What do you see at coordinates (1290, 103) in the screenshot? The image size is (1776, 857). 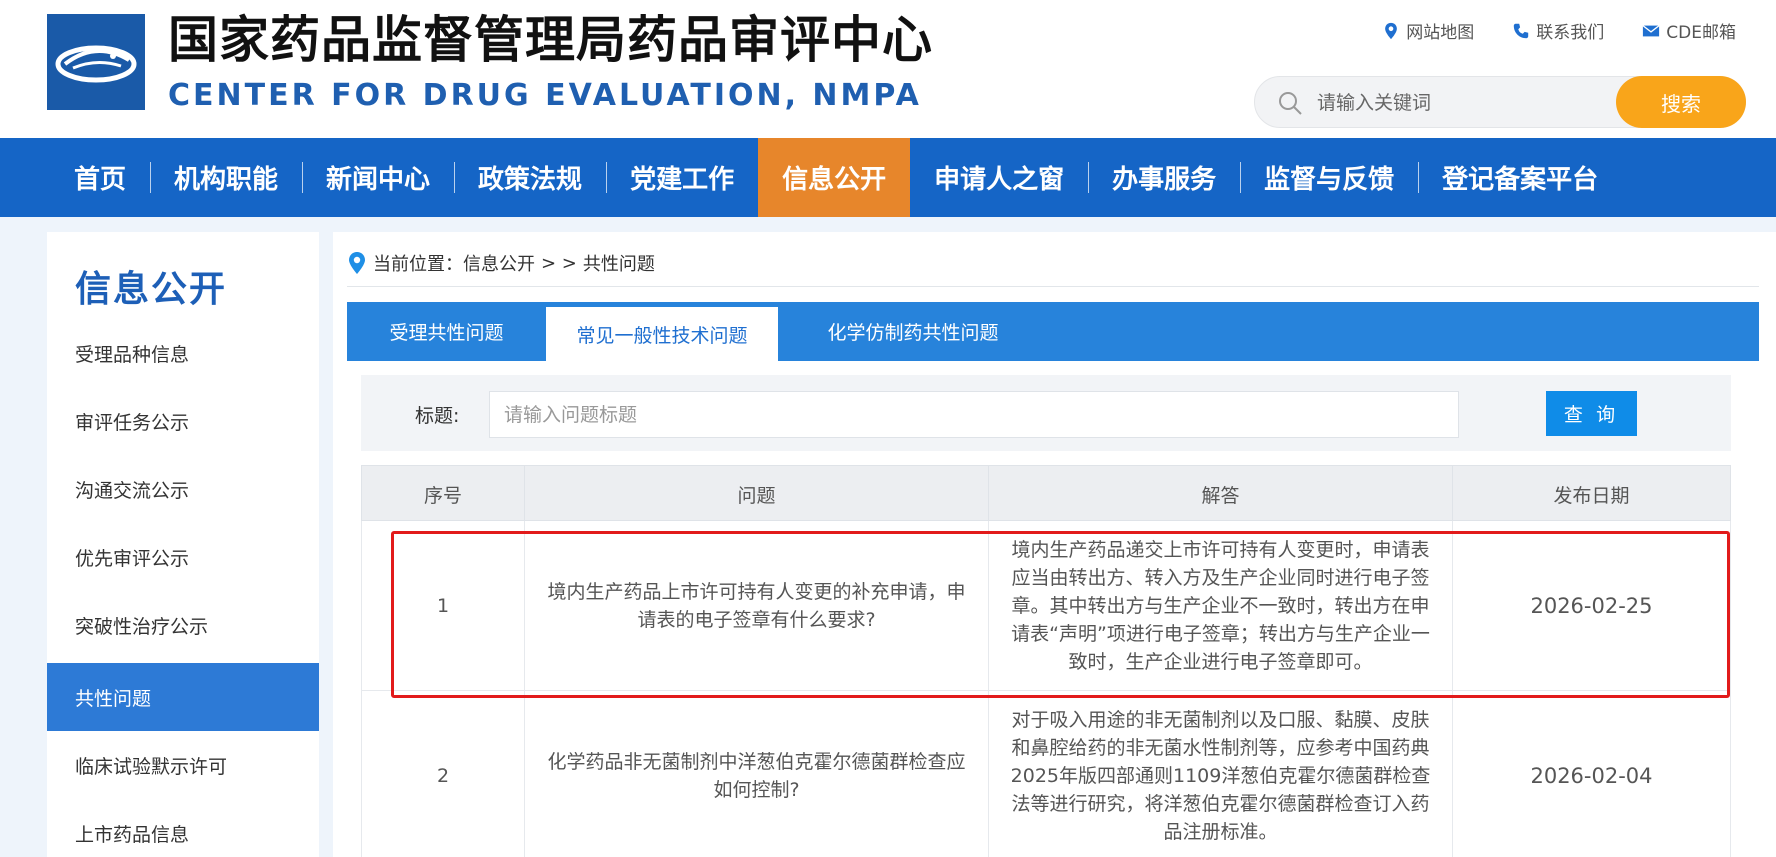 I see `search-icon` at bounding box center [1290, 103].